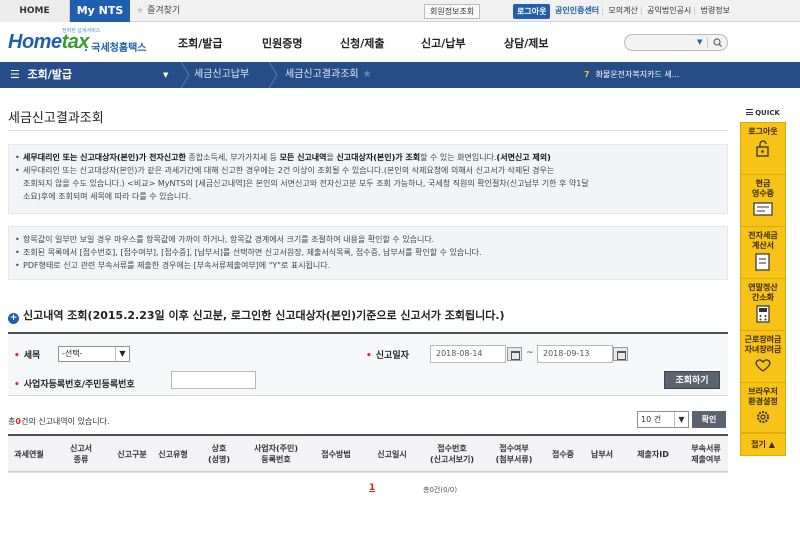 This screenshot has width=800, height=538. Describe the element at coordinates (622, 10) in the screenshot. I see `mock-calc-link: 모의계산` at that location.